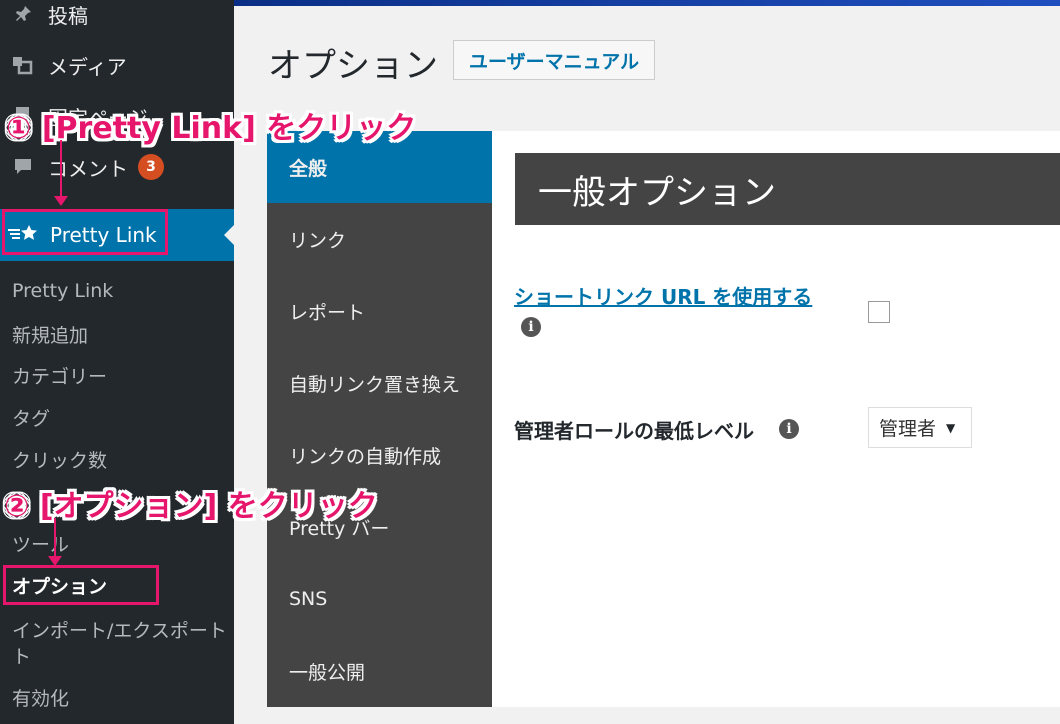 Image resolution: width=1060 pixels, height=724 pixels. I want to click on top-strip, so click(647, 3).